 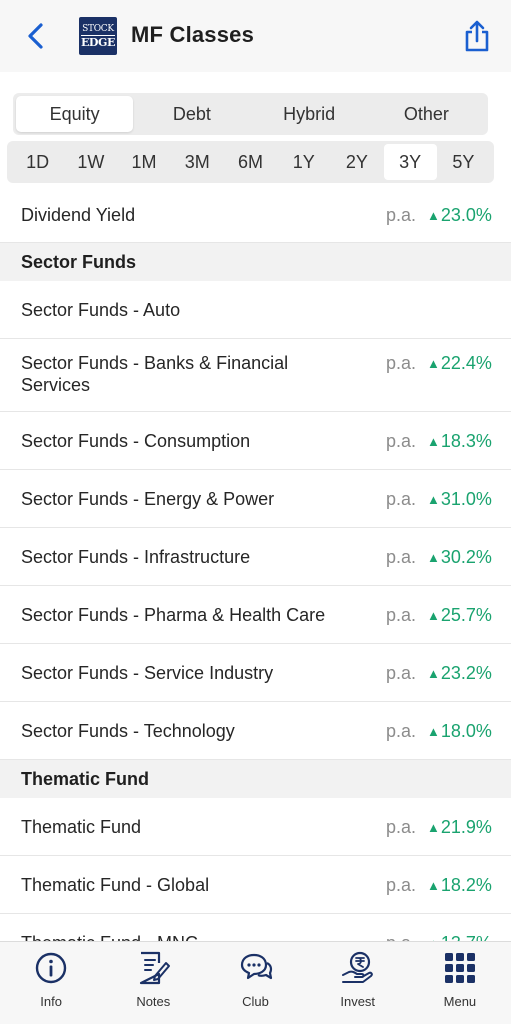 I want to click on period-1m: 1M, so click(x=143, y=162).